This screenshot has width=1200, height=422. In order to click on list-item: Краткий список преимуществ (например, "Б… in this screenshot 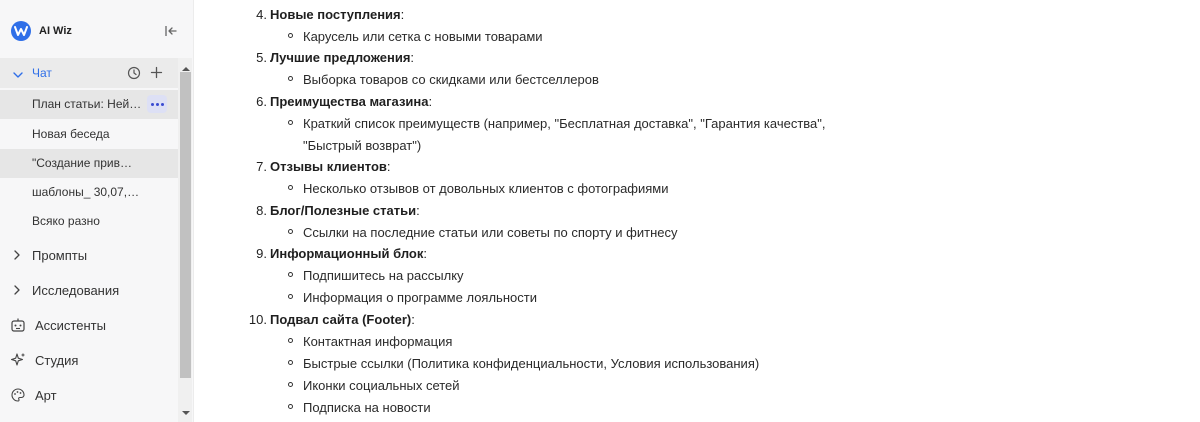, I will do `click(564, 123)`.